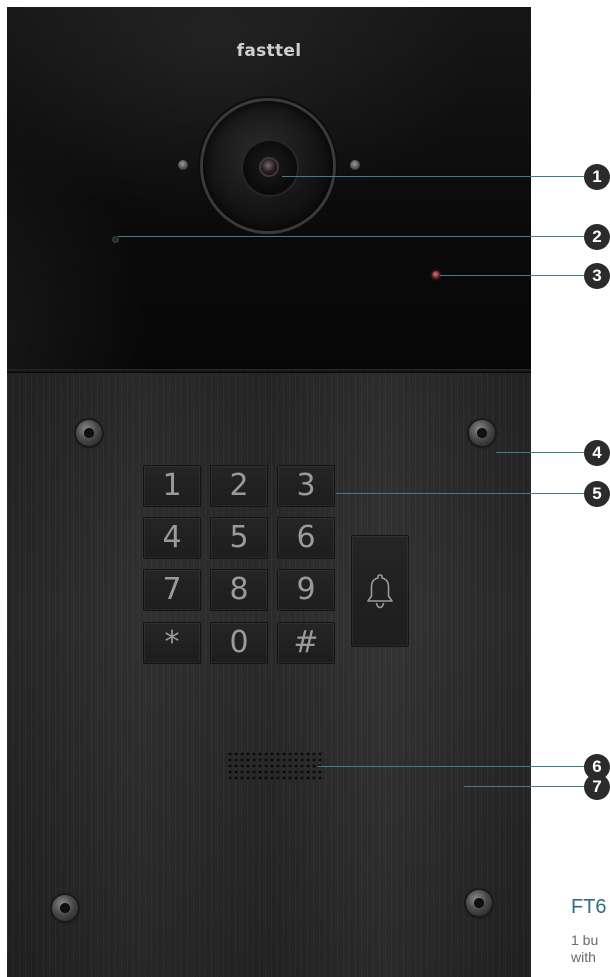 This screenshot has height=977, width=610. I want to click on screw-top-right, so click(482, 433).